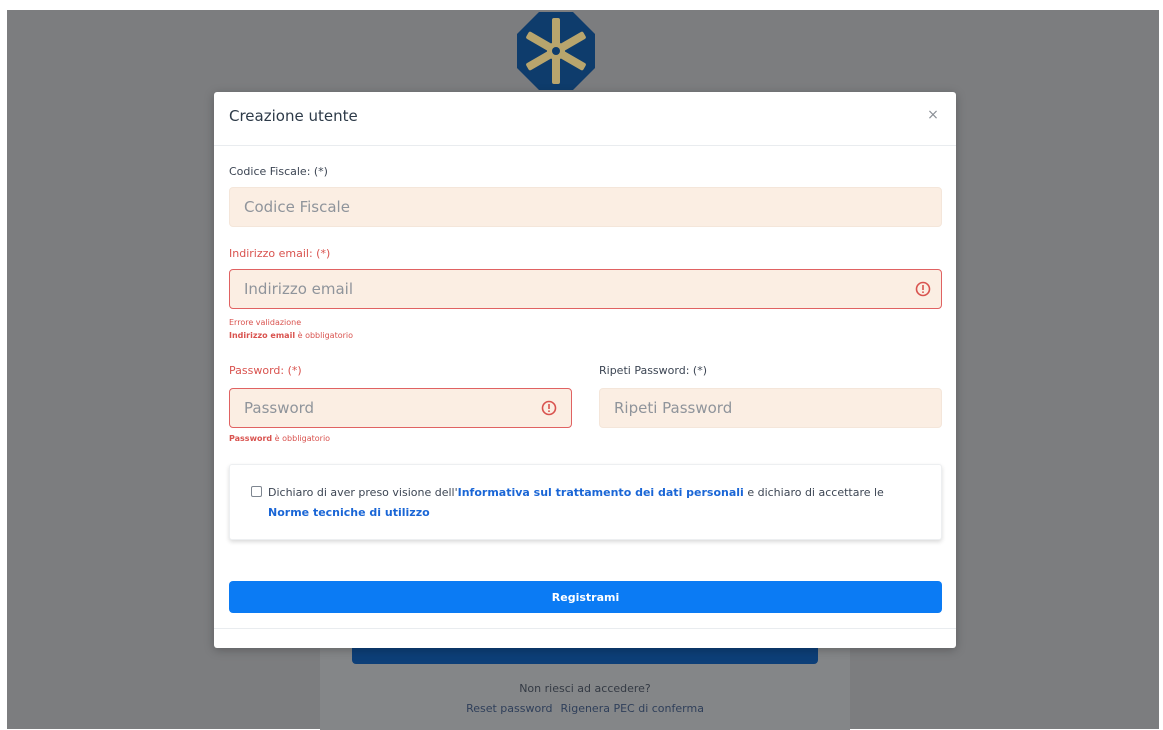 This screenshot has height=730, width=1163. Describe the element at coordinates (556, 51) in the screenshot. I see `logo-icon` at that location.